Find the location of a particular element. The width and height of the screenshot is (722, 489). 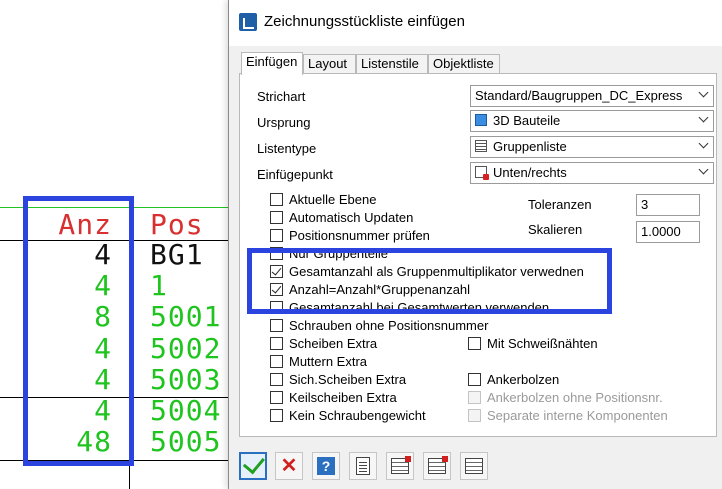

cad-pos-cell: 5002 is located at coordinates (186, 348).